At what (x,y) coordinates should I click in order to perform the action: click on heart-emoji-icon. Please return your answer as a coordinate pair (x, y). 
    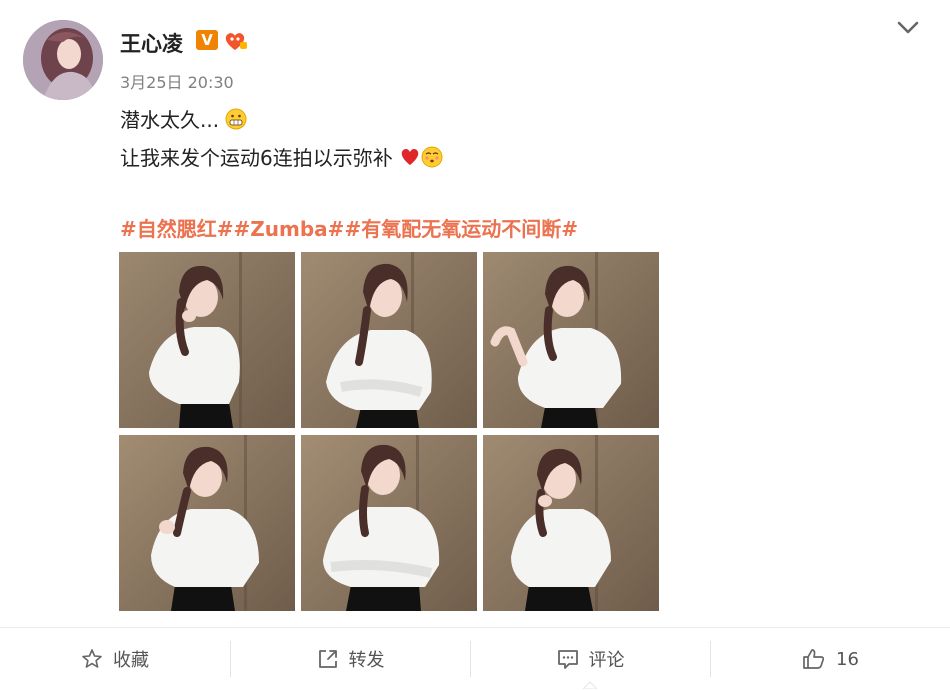
    Looking at the image, I should click on (410, 159).